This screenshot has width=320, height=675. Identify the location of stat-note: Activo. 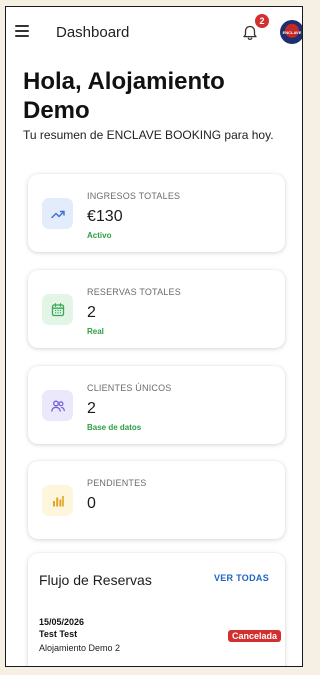
(99, 235).